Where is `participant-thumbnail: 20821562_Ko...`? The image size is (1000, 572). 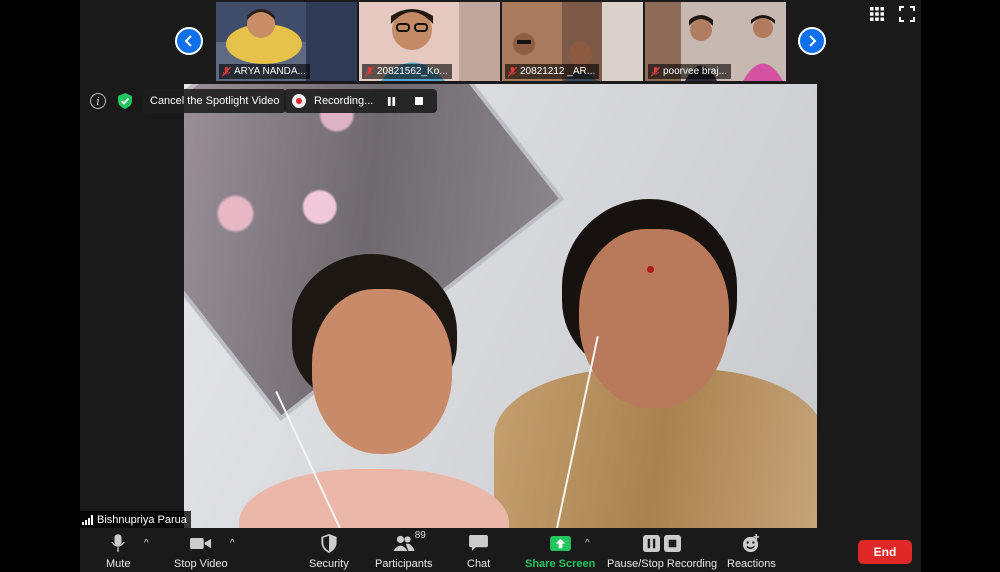 participant-thumbnail: 20821562_Ko... is located at coordinates (429, 41).